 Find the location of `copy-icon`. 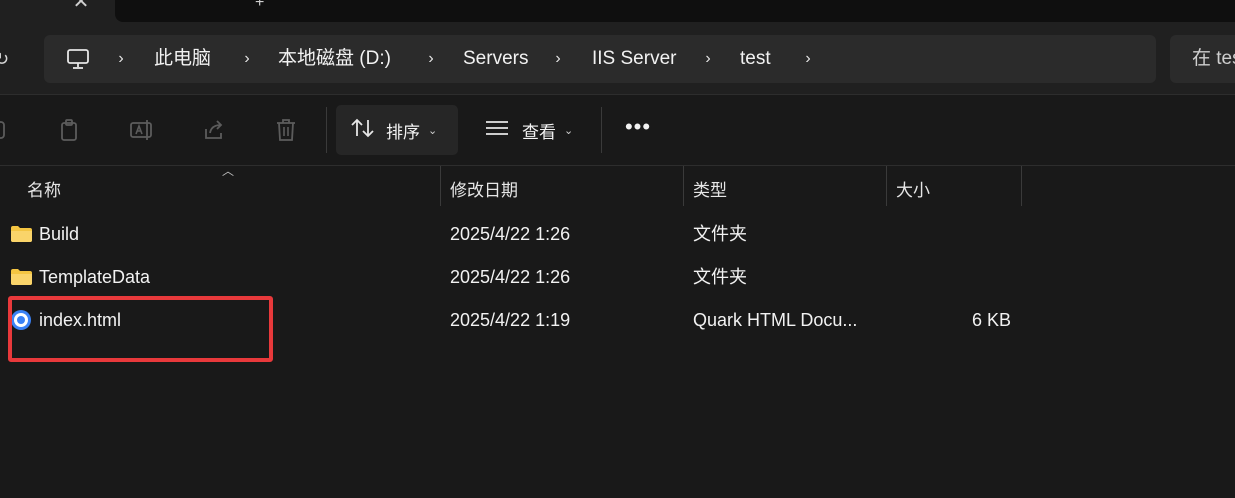

copy-icon is located at coordinates (70, 130).